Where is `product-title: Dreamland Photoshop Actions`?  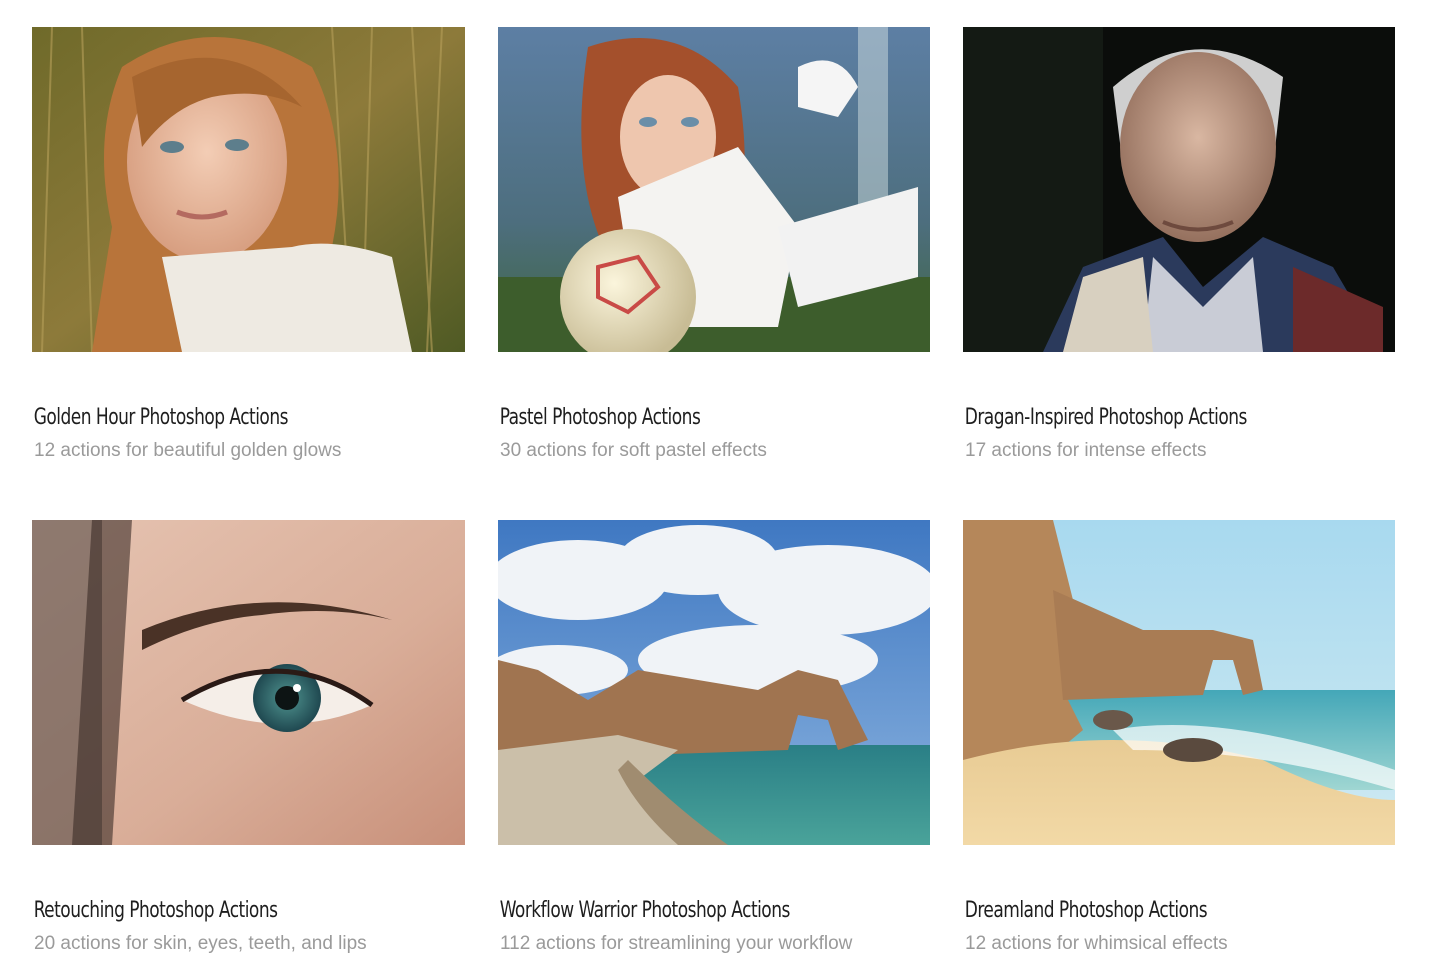 product-title: Dreamland Photoshop Actions is located at coordinates (1149, 911).